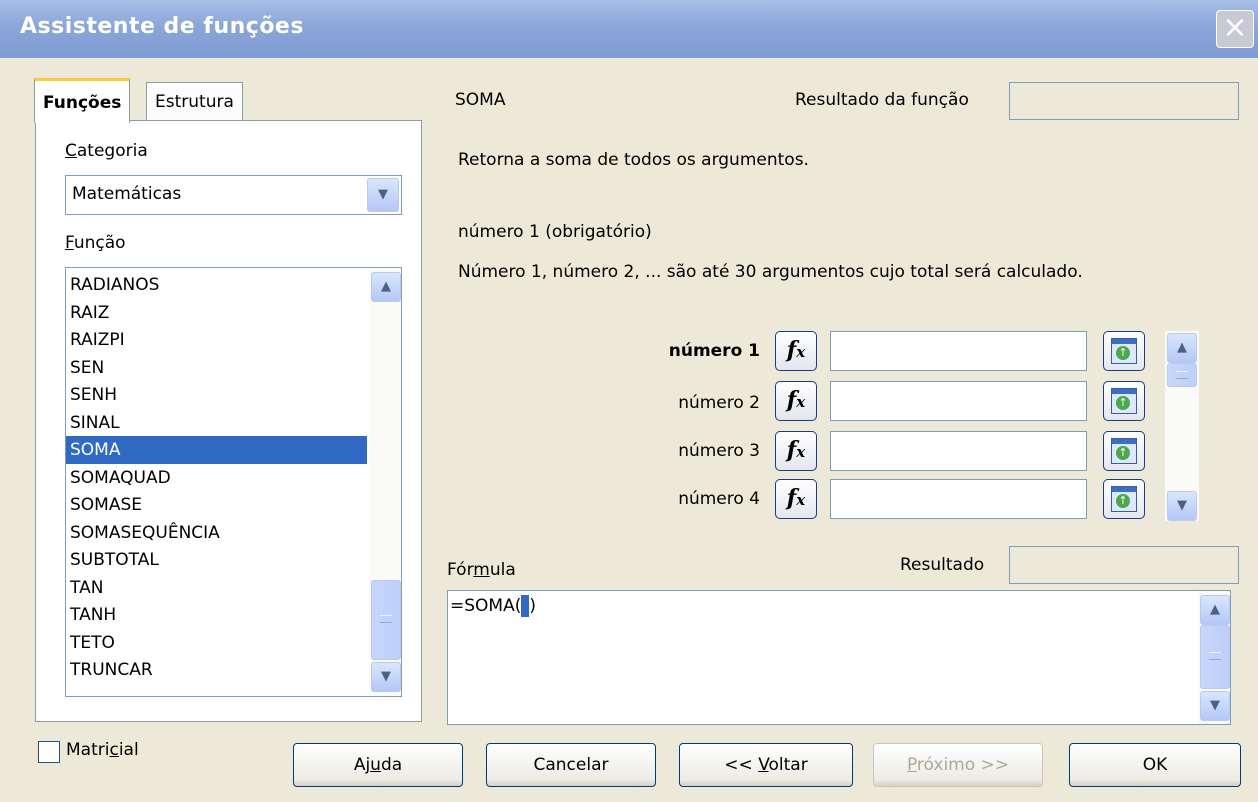 The height and width of the screenshot is (802, 1258). I want to click on ok-button: OK, so click(1155, 765).